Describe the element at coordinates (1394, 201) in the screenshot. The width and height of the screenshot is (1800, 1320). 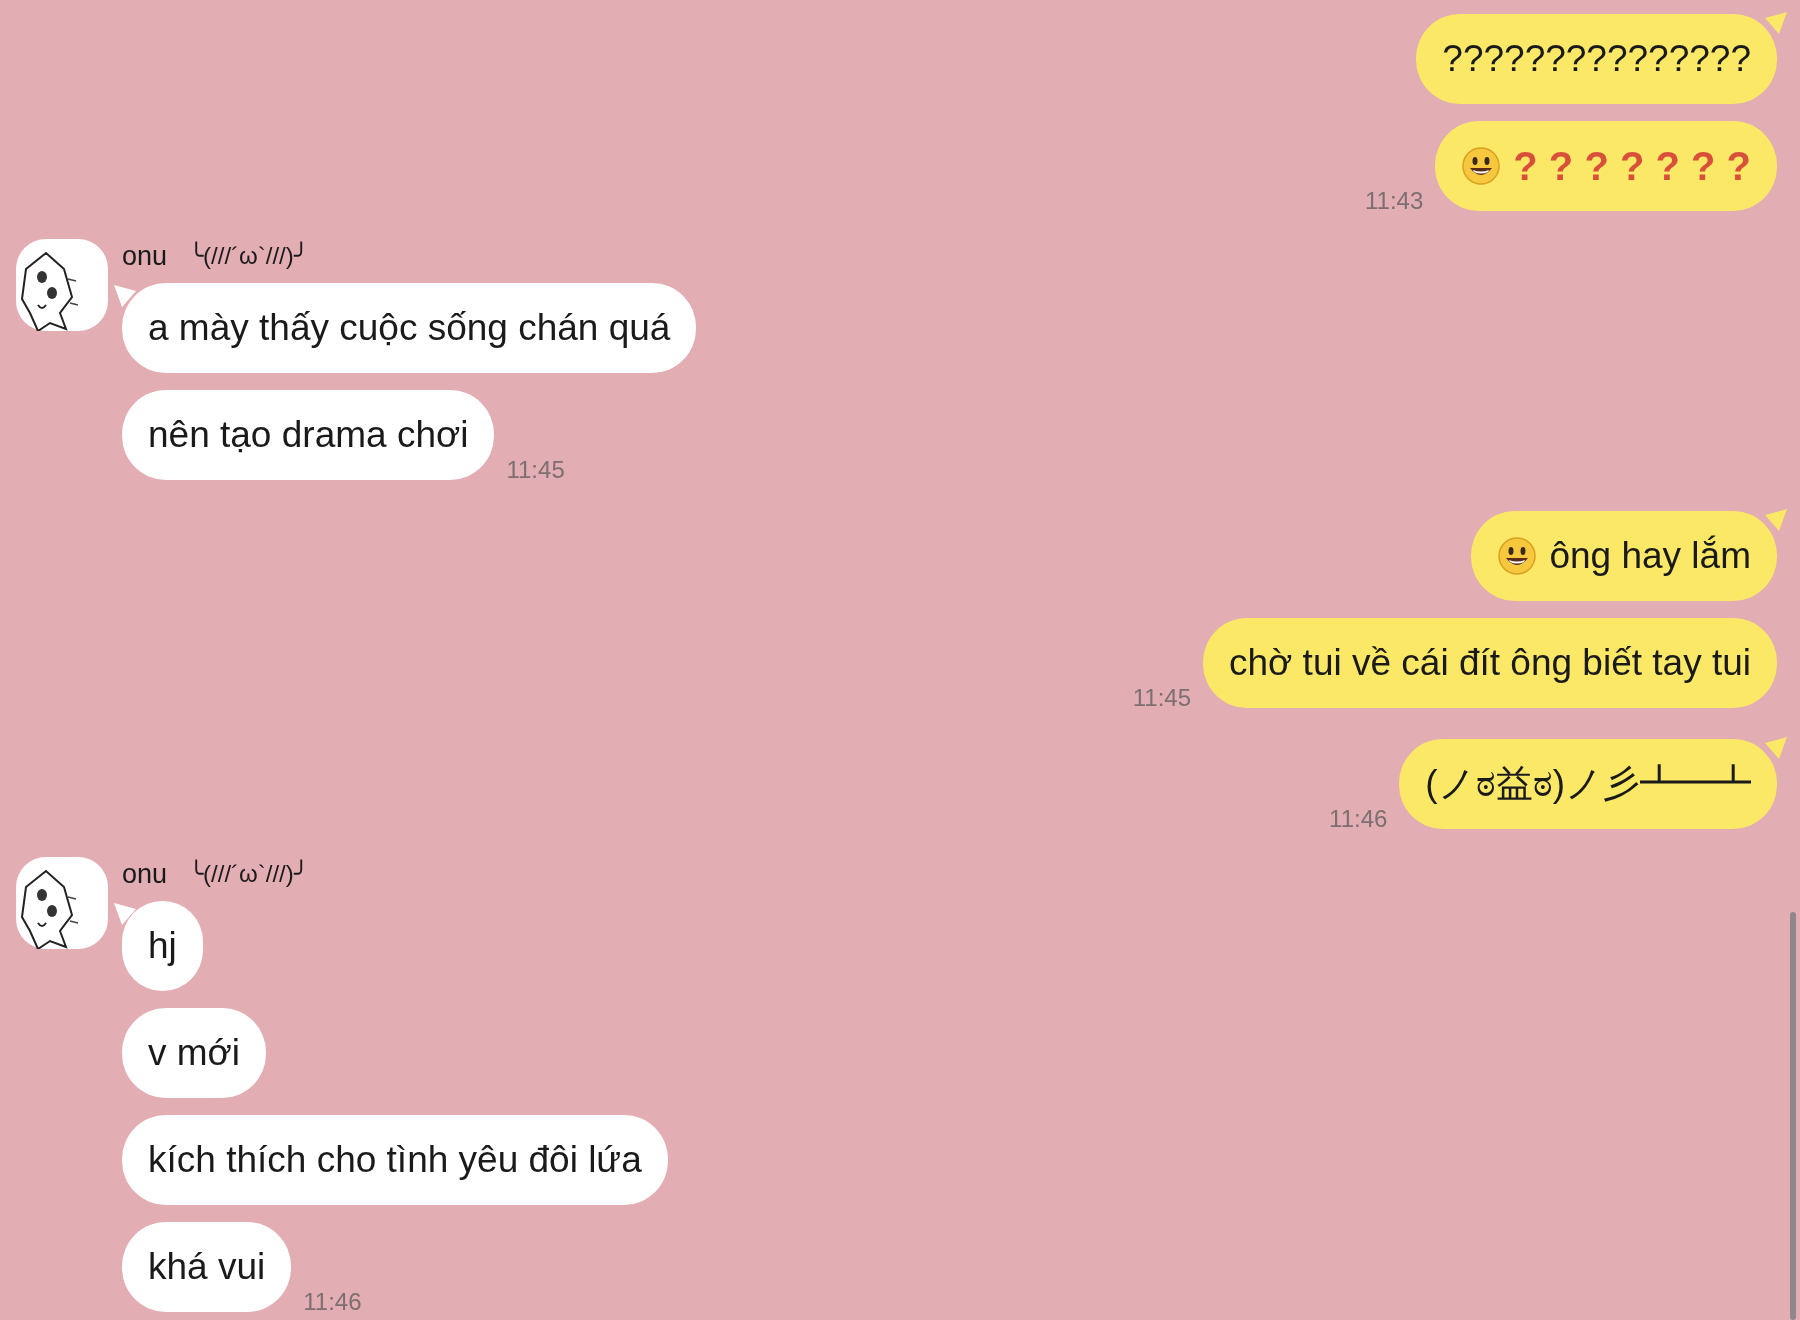
I see `message-time: 11:43` at that location.